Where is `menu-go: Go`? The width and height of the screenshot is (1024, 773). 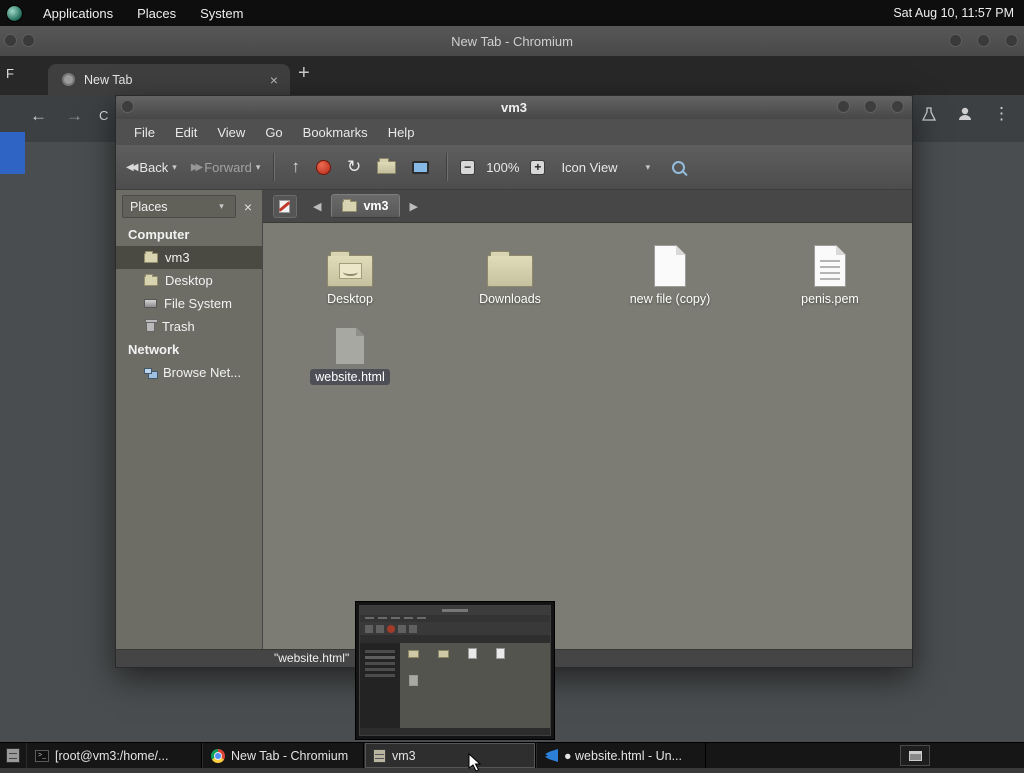
menu-go: Go is located at coordinates (273, 132).